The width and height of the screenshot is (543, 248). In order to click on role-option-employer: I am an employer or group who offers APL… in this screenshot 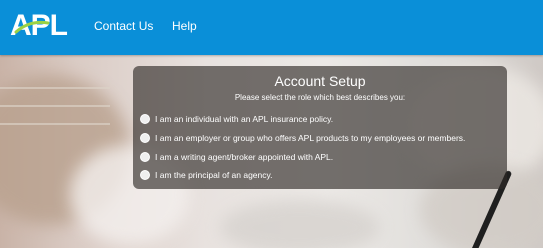, I will do `click(302, 138)`.